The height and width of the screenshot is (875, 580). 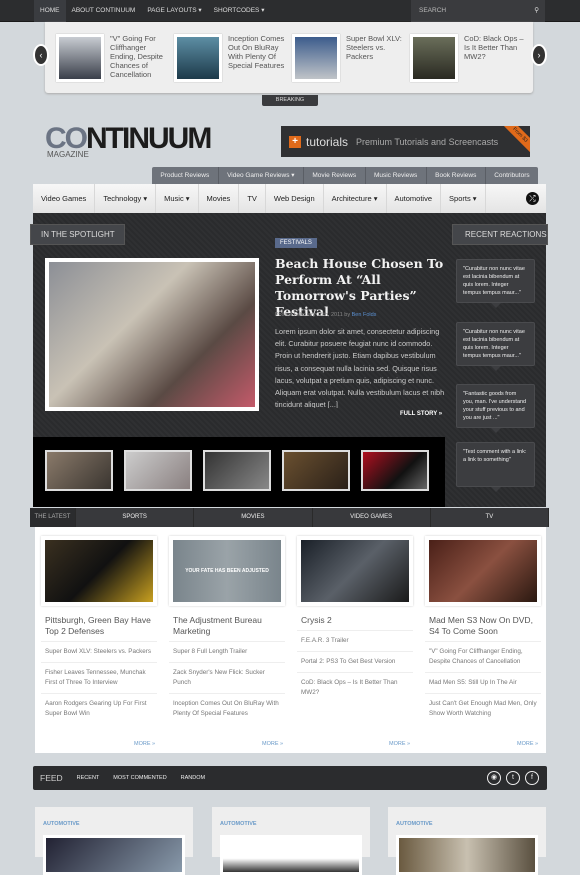 I want to click on nav-about: ABOUT CONTINUUM, so click(x=104, y=11).